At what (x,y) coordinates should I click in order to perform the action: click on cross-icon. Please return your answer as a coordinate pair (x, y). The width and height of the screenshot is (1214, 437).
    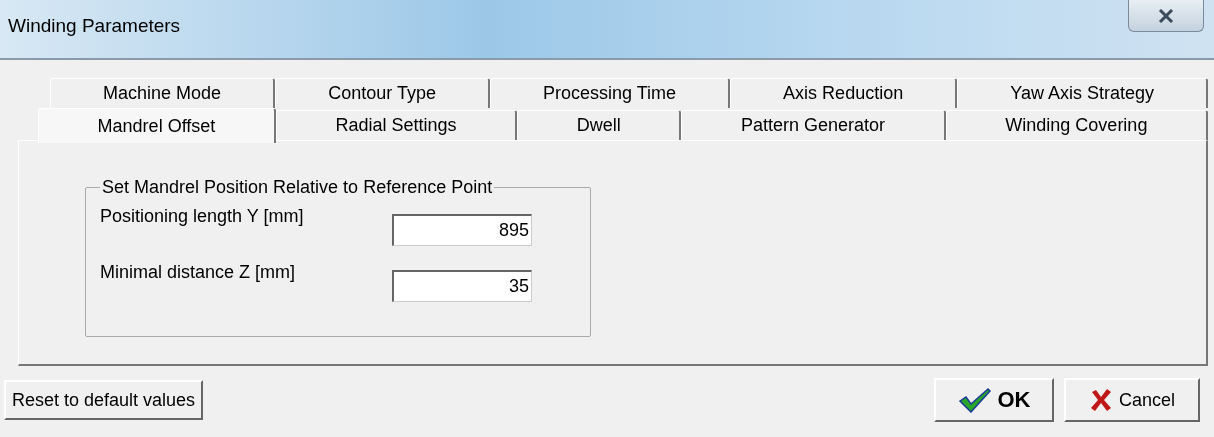
    Looking at the image, I should click on (1101, 400).